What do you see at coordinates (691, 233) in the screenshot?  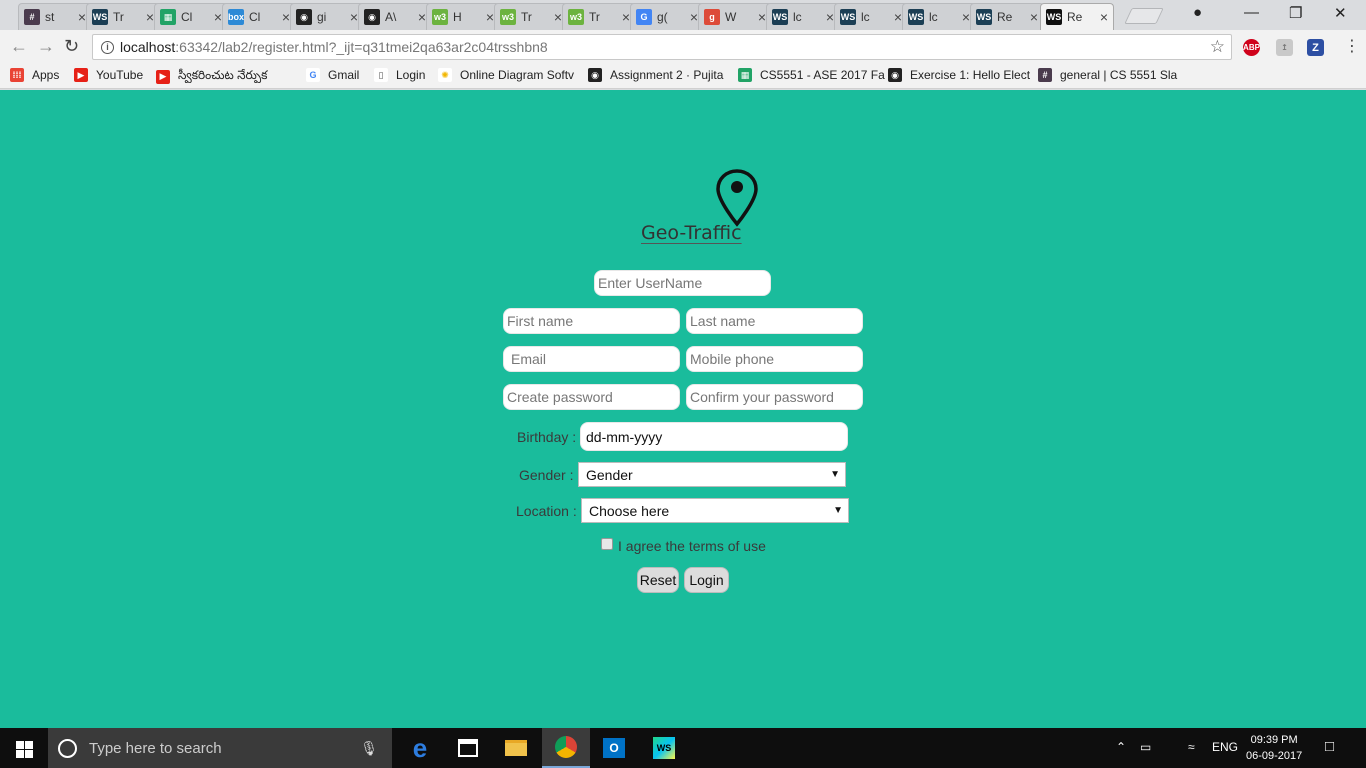 I see `logo-text: Geo-Traffic` at bounding box center [691, 233].